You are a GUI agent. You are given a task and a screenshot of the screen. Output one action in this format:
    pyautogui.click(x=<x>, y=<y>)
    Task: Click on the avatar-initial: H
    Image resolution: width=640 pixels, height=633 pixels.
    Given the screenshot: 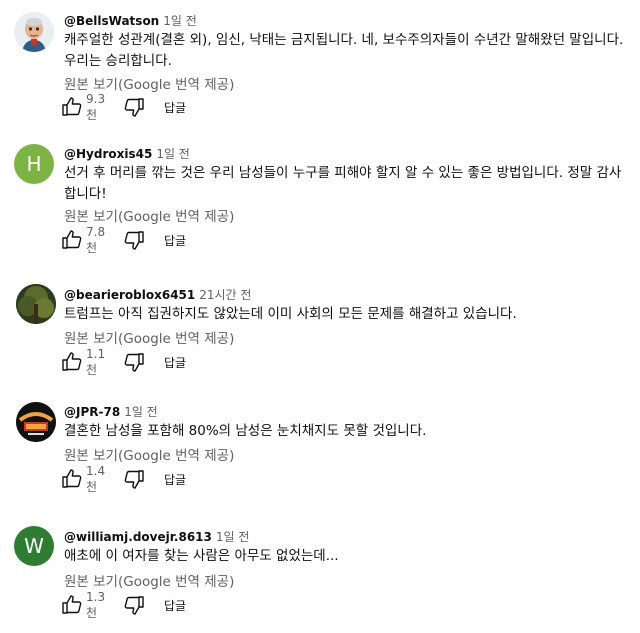 What is the action you would take?
    pyautogui.click(x=34, y=164)
    